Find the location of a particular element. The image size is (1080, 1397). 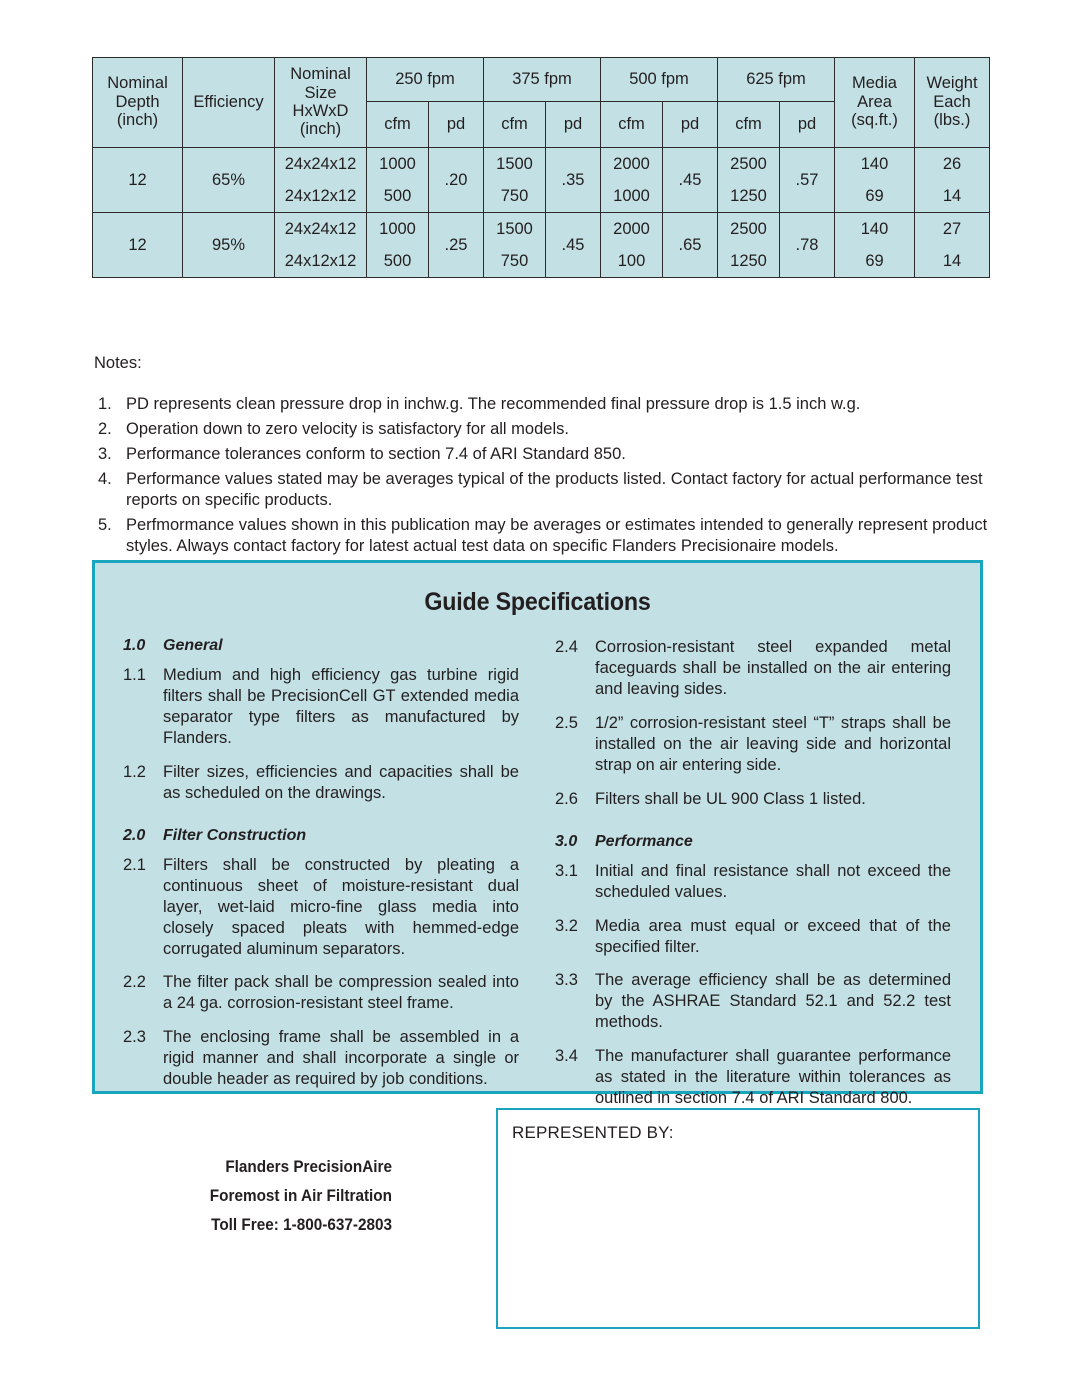

header-media-area: Media Area (sq.ft.) is located at coordinates (874, 102).